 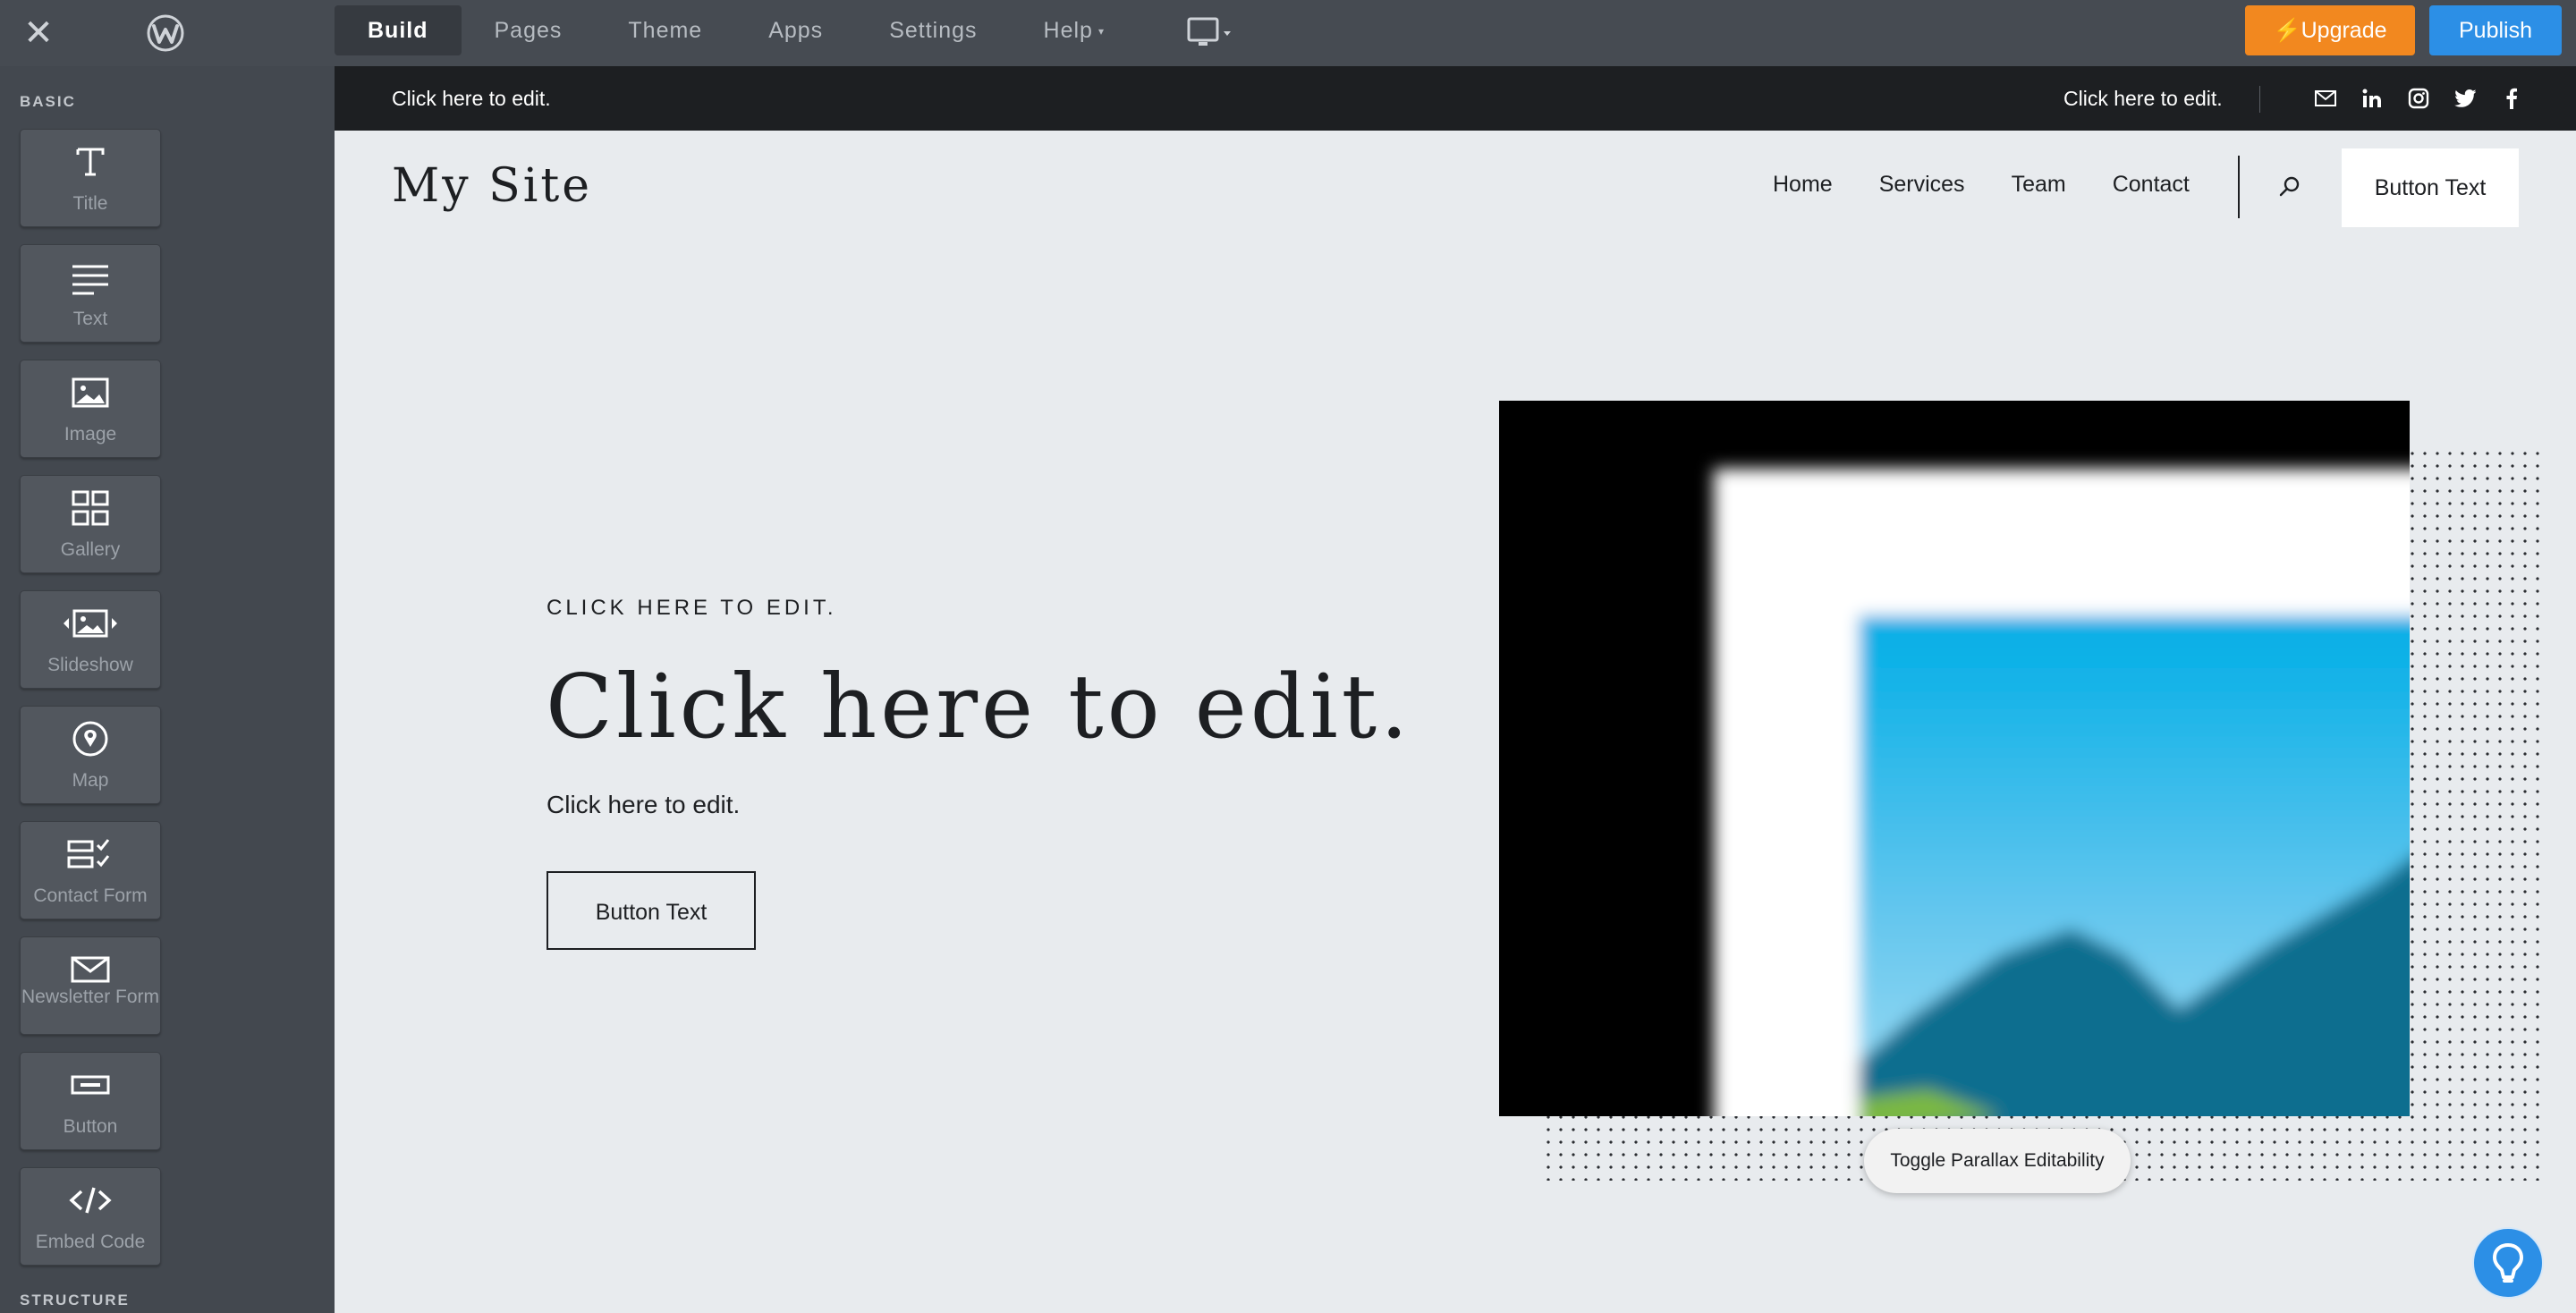 What do you see at coordinates (90, 969) in the screenshot?
I see `envelope-icon` at bounding box center [90, 969].